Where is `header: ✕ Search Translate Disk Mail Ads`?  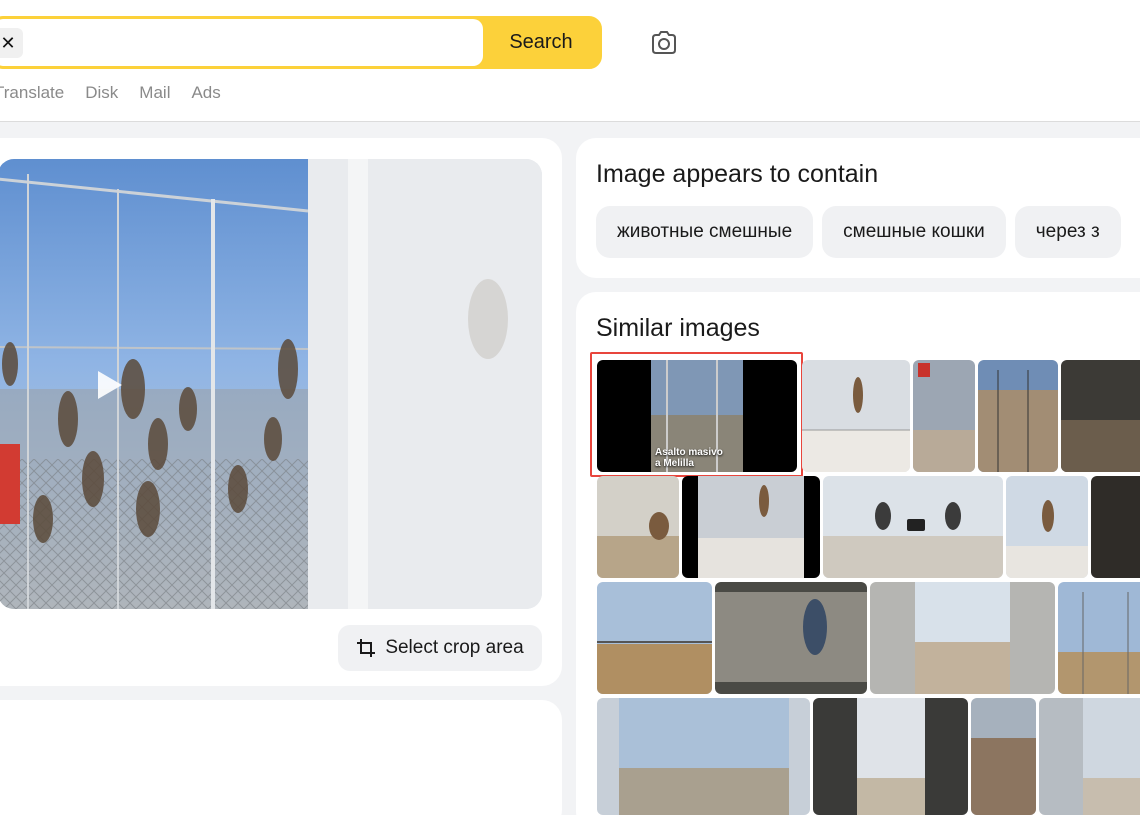
header: ✕ Search Translate Disk Mail Ads is located at coordinates (570, 61).